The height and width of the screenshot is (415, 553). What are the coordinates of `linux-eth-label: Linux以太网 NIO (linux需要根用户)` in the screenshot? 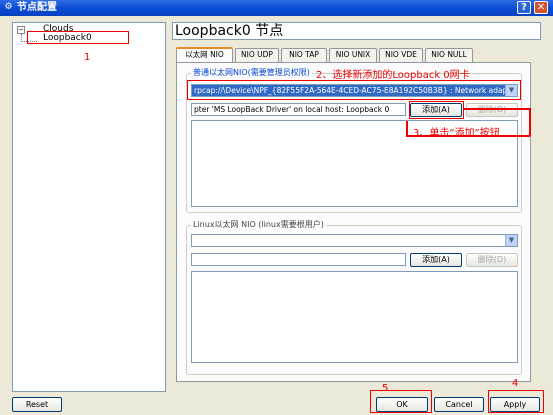 It's located at (258, 224).